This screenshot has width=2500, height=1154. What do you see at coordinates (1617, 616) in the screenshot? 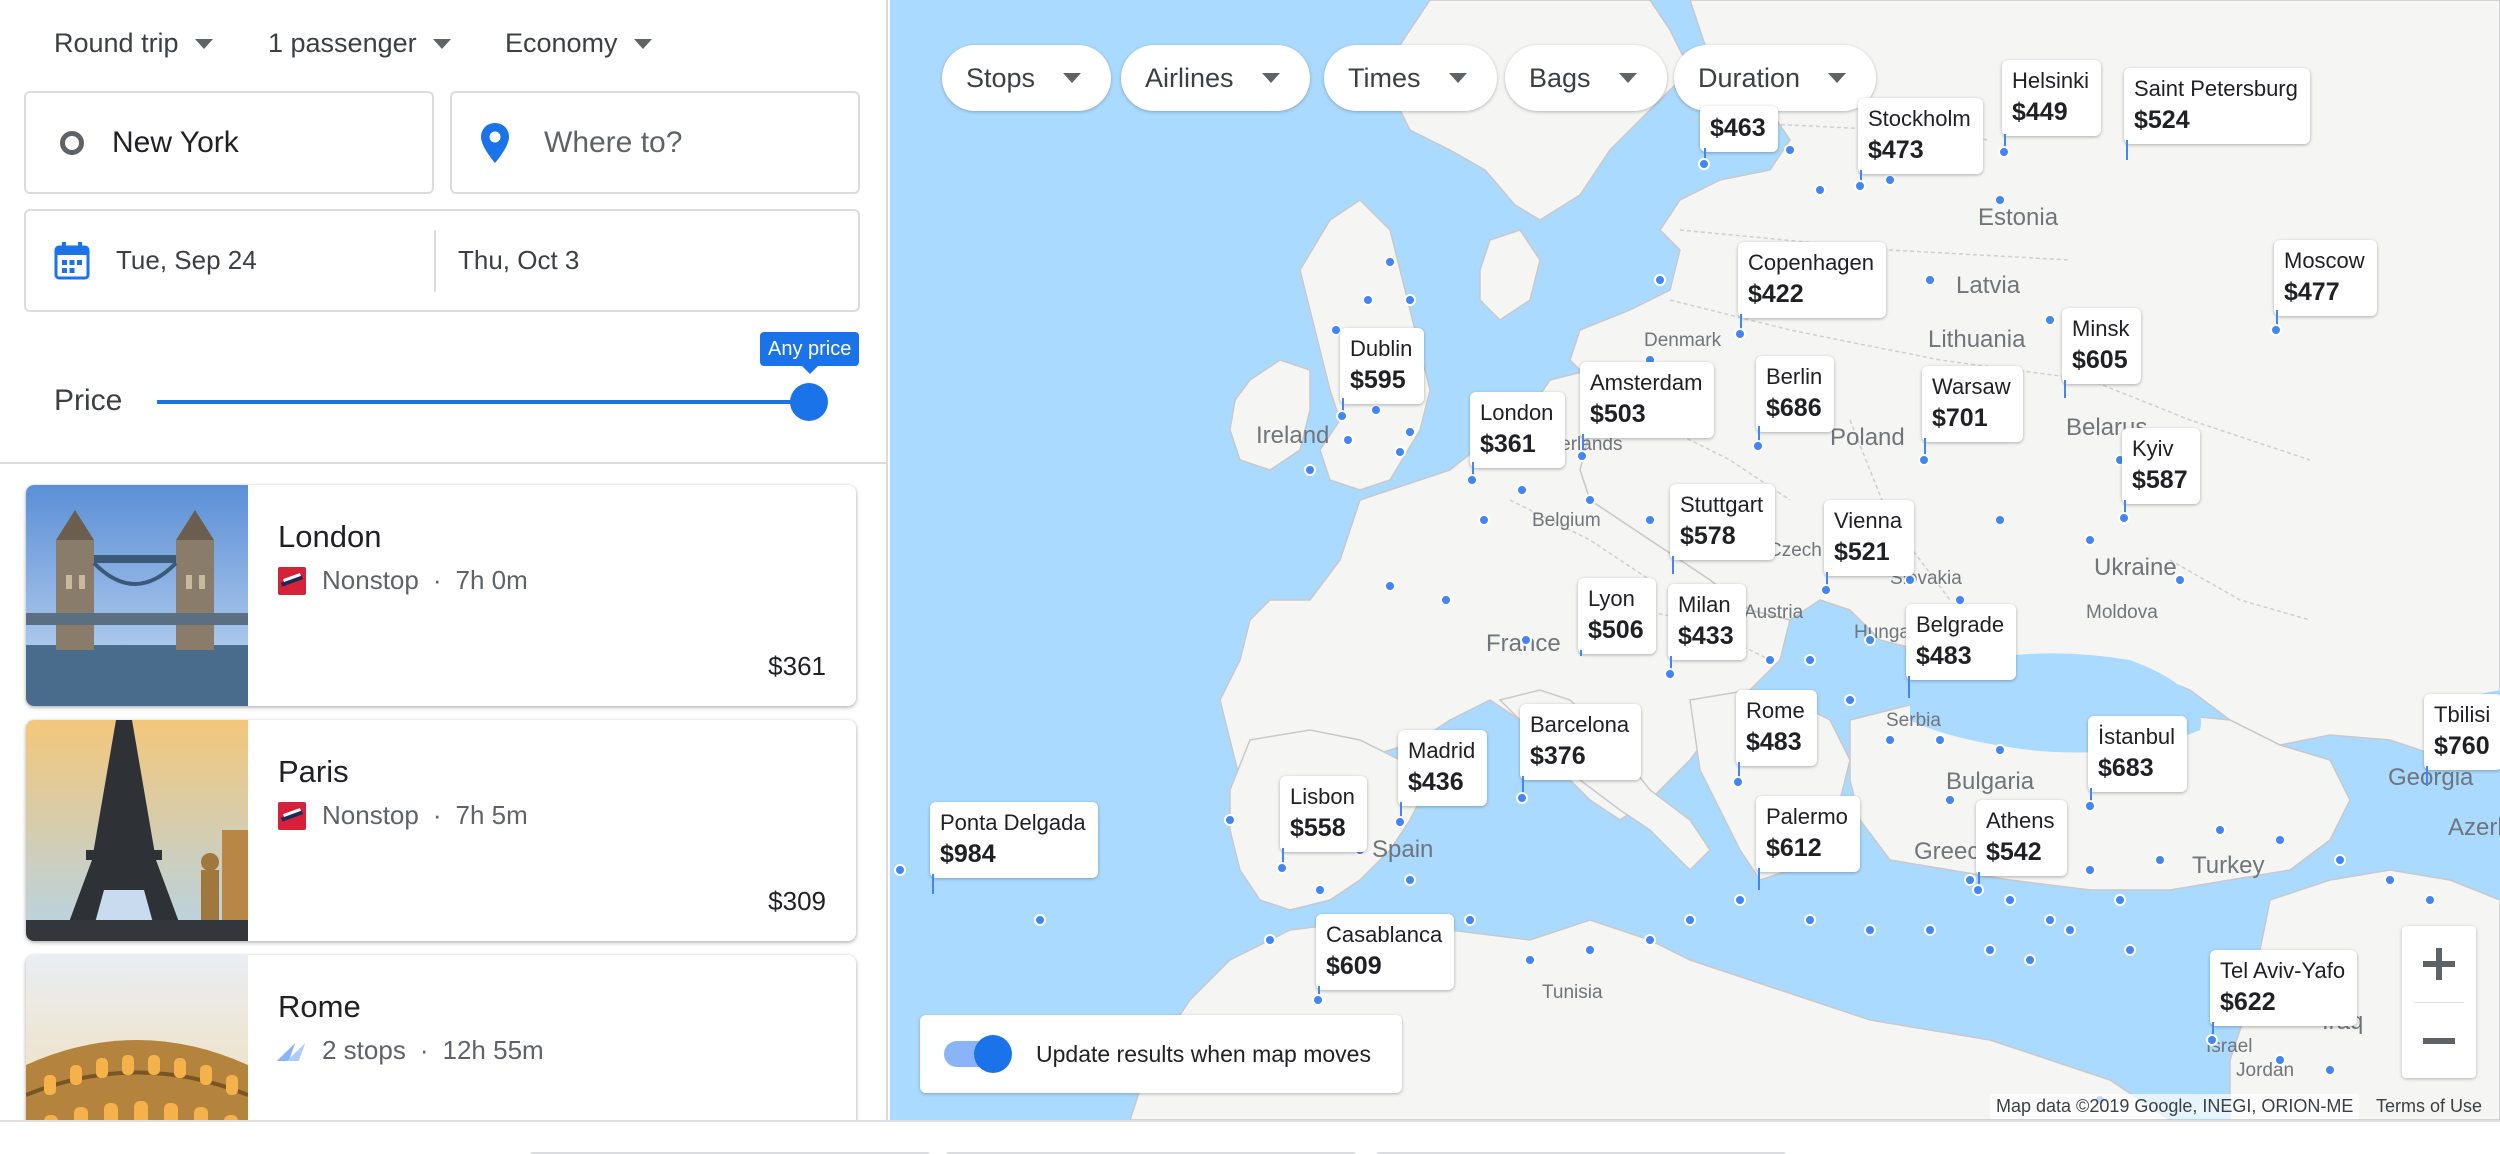
I see `map-label-lyon: Lyon $506` at bounding box center [1617, 616].